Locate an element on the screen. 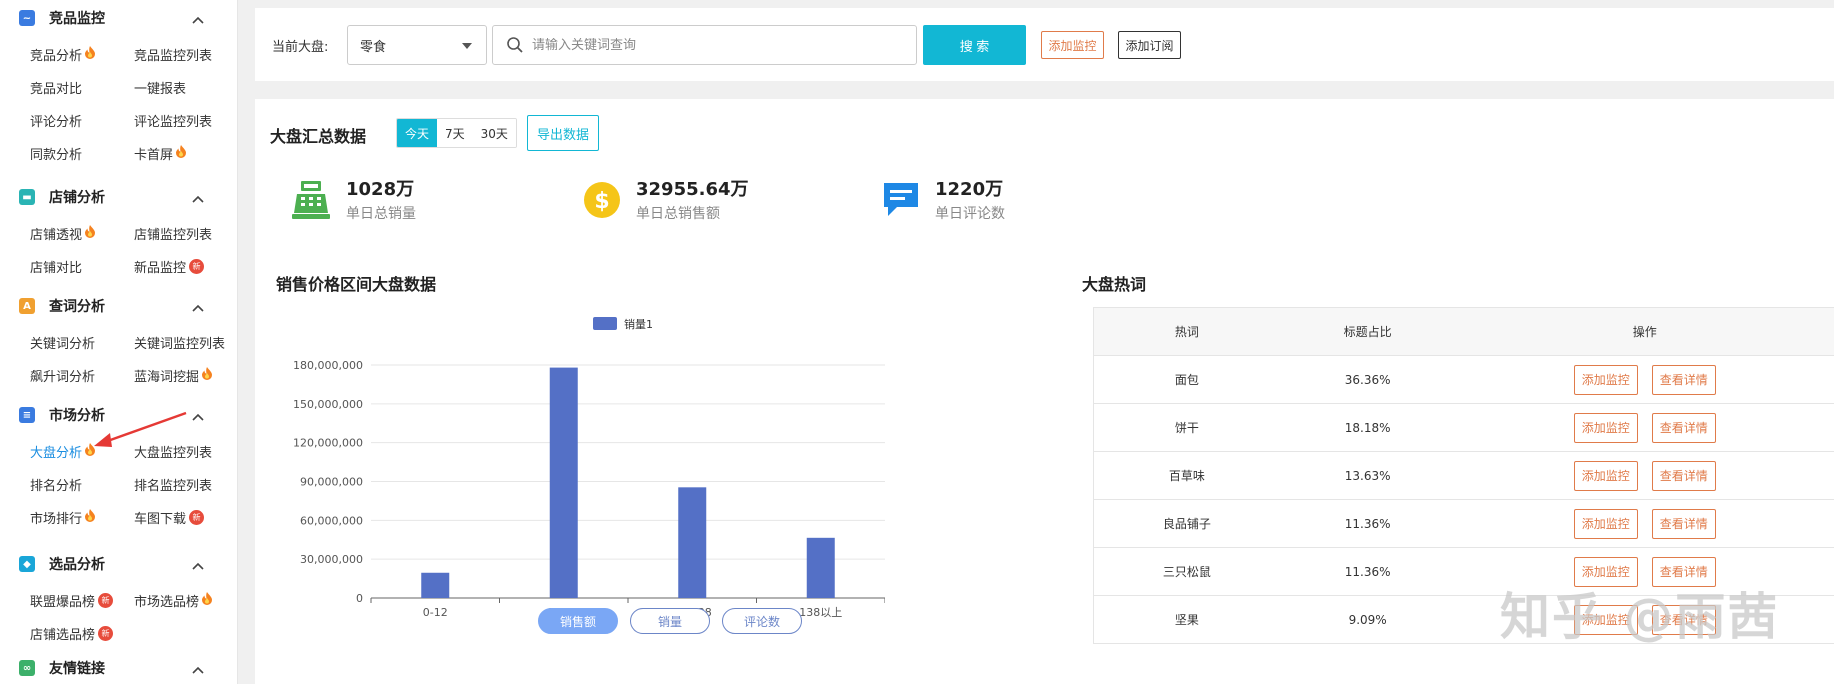 The width and height of the screenshot is (1834, 684). stat-label: 单日总销售额 is located at coordinates (678, 214).